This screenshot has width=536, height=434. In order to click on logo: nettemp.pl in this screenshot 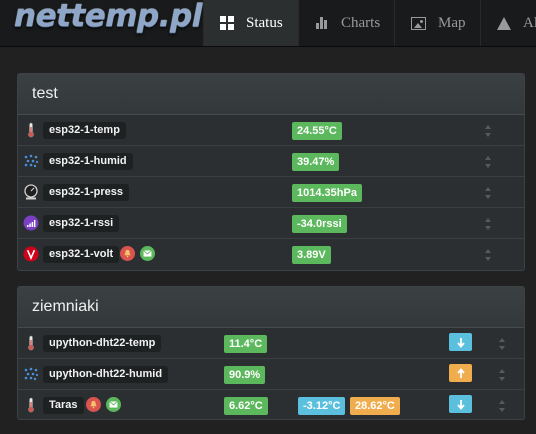, I will do `click(108, 17)`.